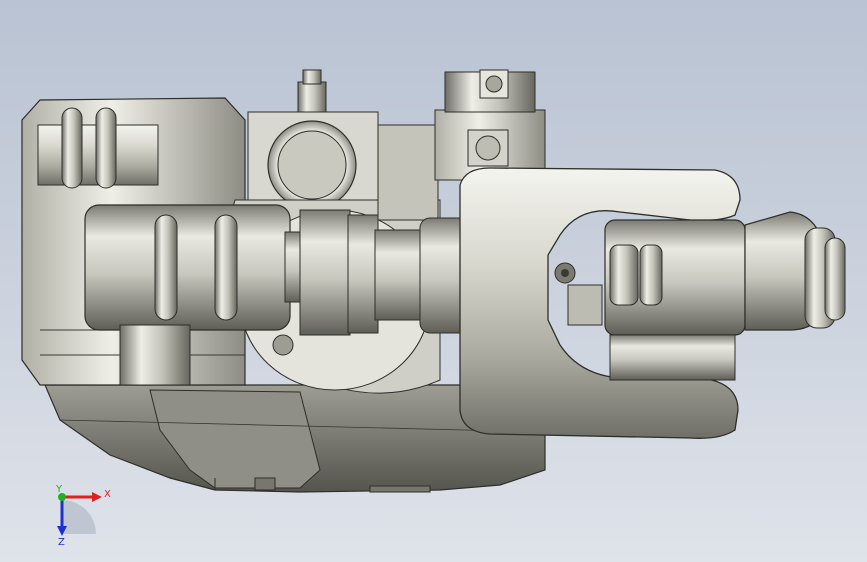  What do you see at coordinates (725, 296) in the screenshot?
I see `end-flange` at bounding box center [725, 296].